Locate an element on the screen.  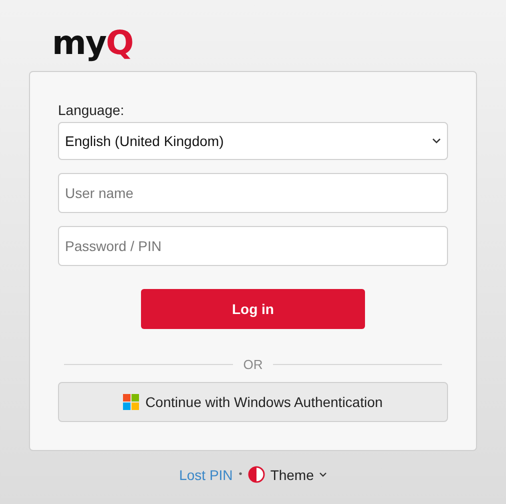
language-label: Language: is located at coordinates (92, 110).